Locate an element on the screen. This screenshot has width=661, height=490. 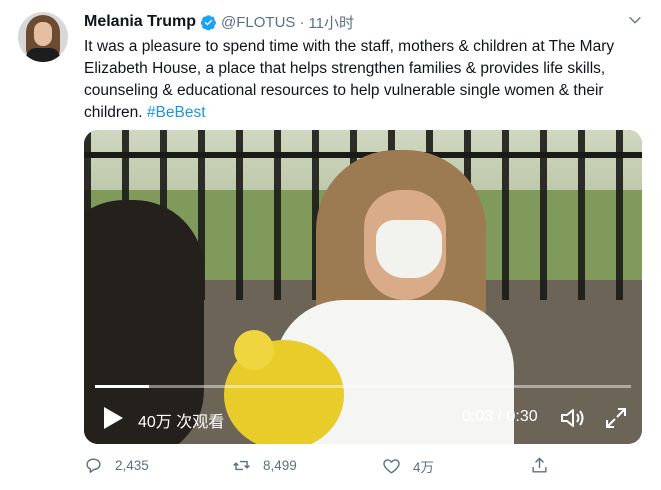
tweet-actions: 2,435 8,499 4万 is located at coordinates (319, 467).